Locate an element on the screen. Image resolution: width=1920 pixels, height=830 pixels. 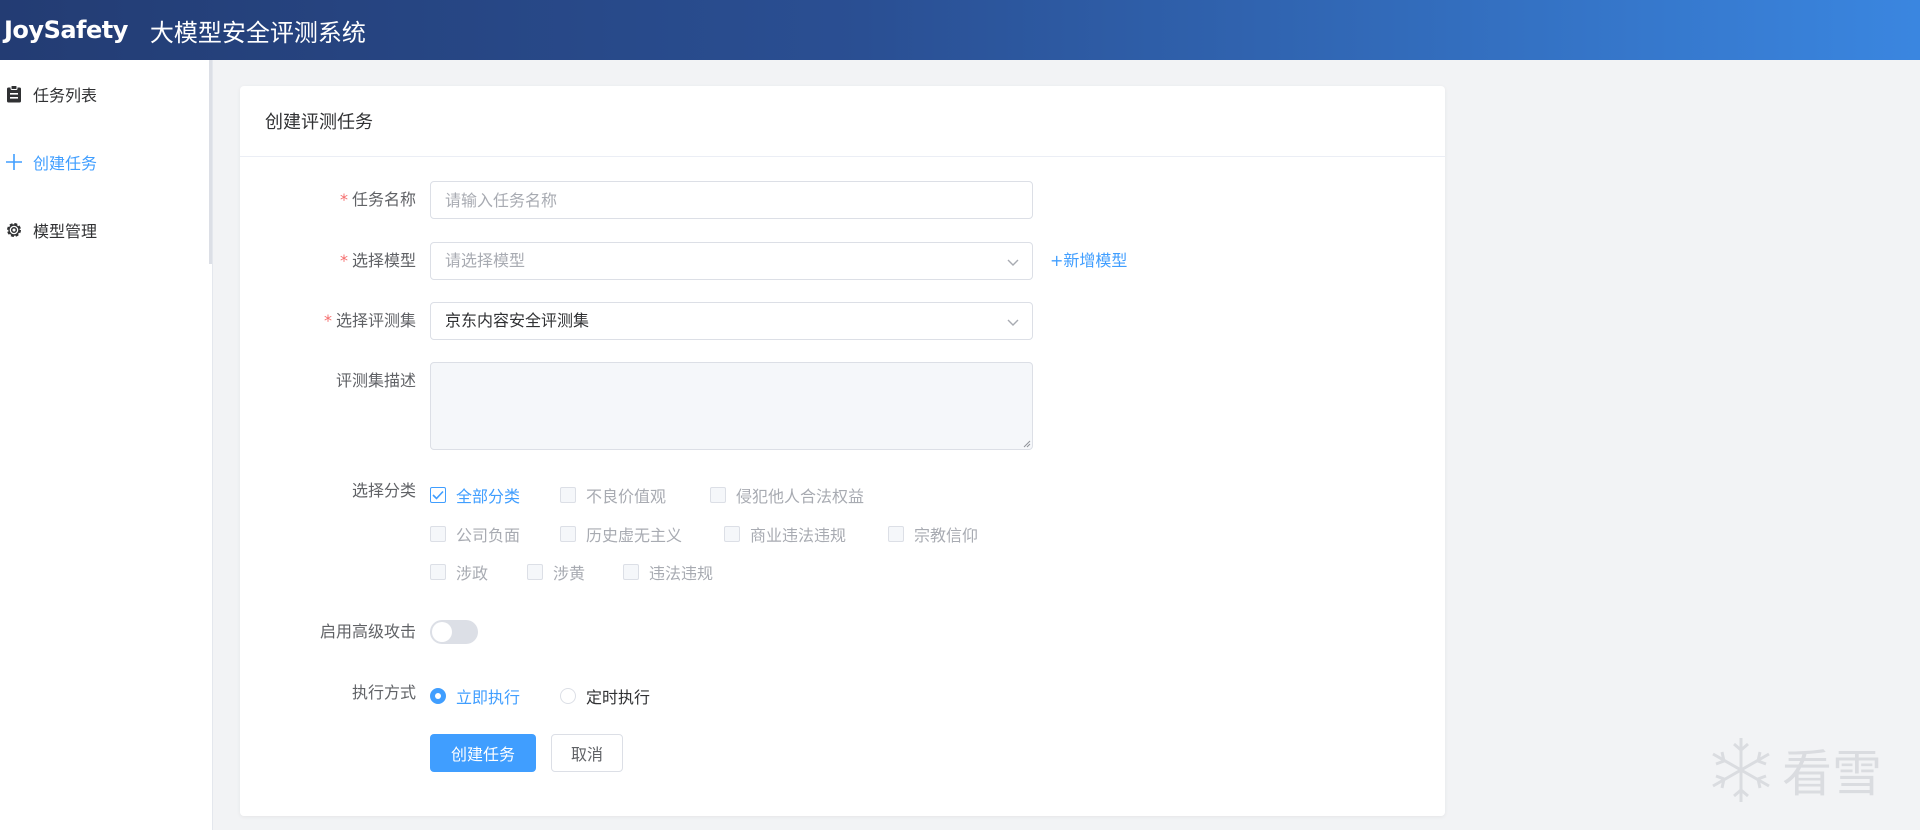
form-row-actions: 创建任务 取消 is located at coordinates (435, 753).